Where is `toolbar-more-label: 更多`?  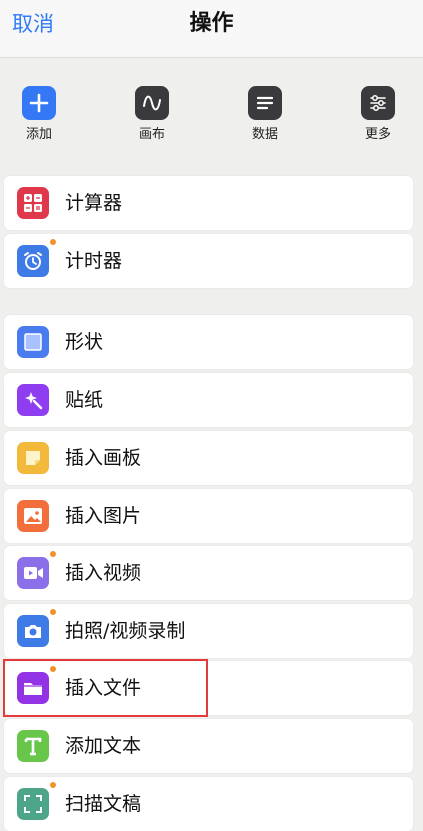 toolbar-more-label: 更多 is located at coordinates (377, 134).